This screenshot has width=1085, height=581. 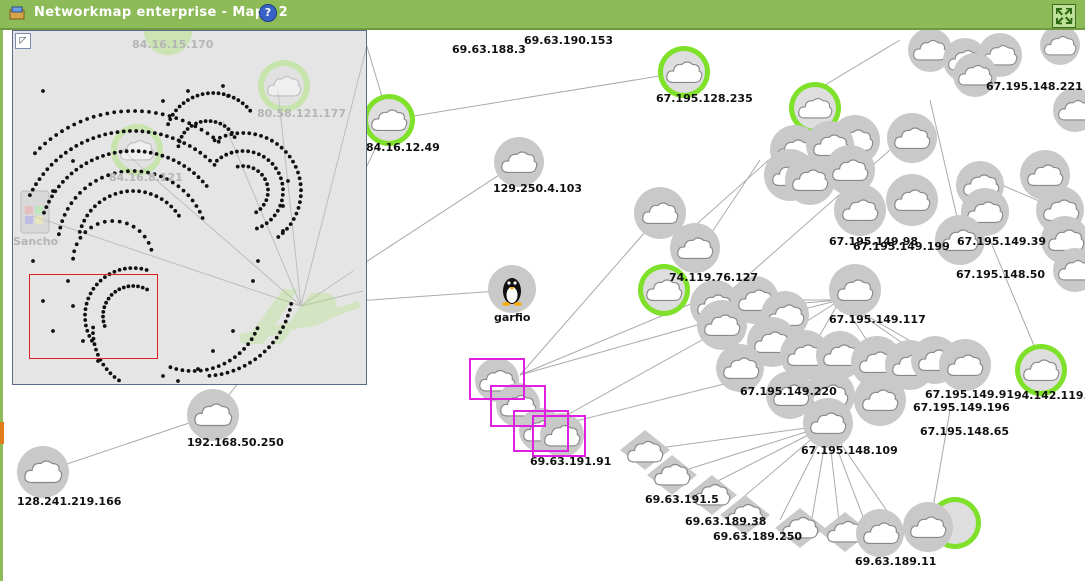 I want to click on minimap-viewport-rect, so click(x=93, y=316).